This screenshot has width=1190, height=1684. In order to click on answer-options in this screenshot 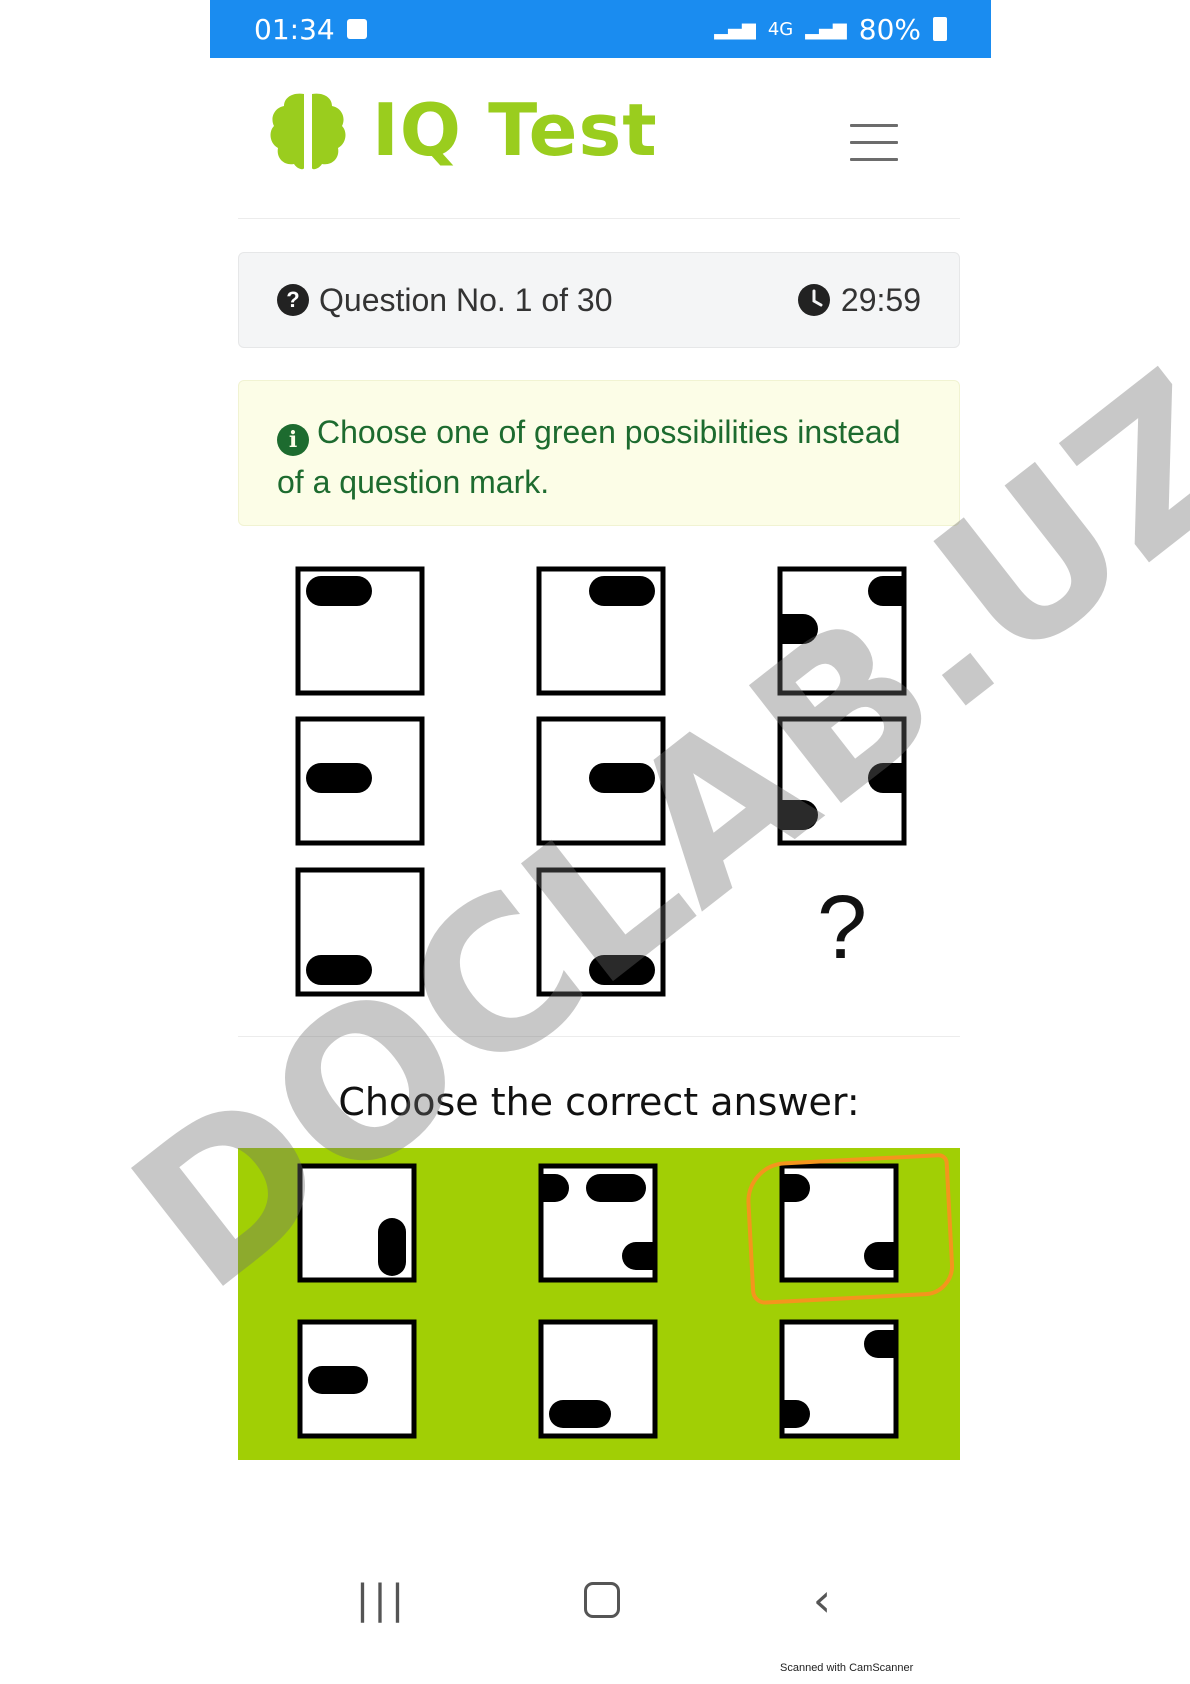, I will do `click(608, 1301)`.